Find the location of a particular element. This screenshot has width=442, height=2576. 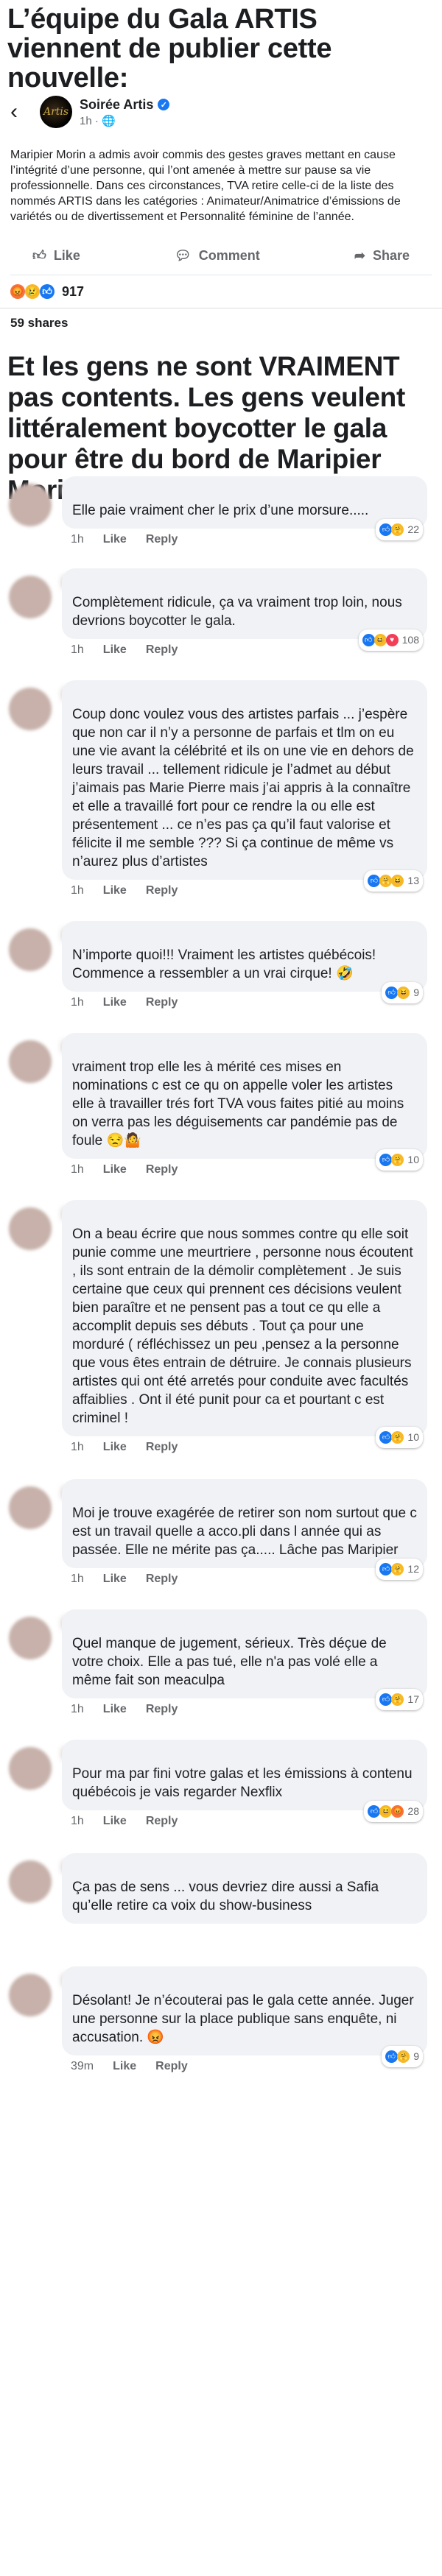

shares-count: 59 shares is located at coordinates (221, 324).